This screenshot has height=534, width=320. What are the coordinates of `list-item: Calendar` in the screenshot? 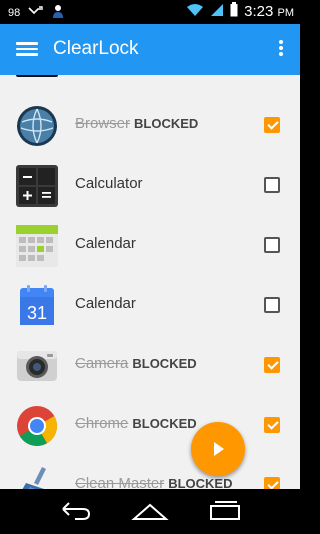 It's located at (150, 245).